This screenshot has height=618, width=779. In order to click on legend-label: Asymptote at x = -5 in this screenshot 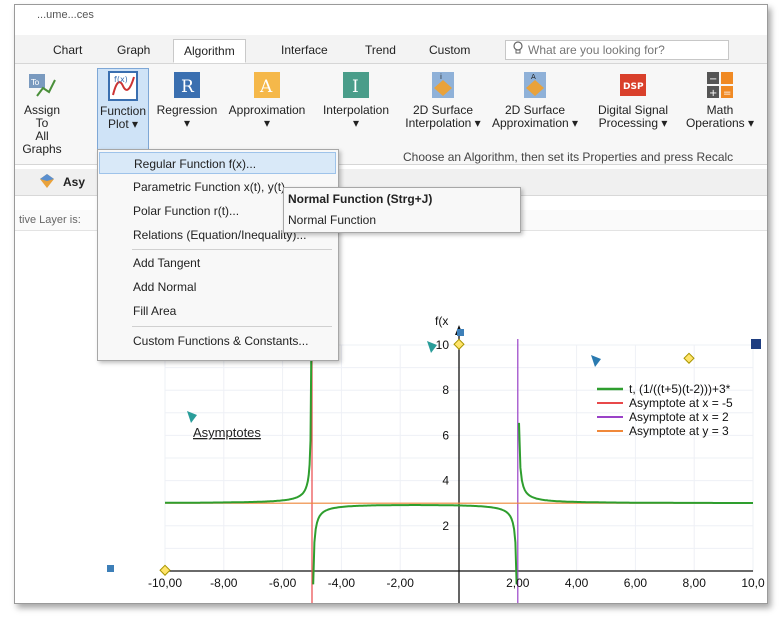, I will do `click(681, 403)`.